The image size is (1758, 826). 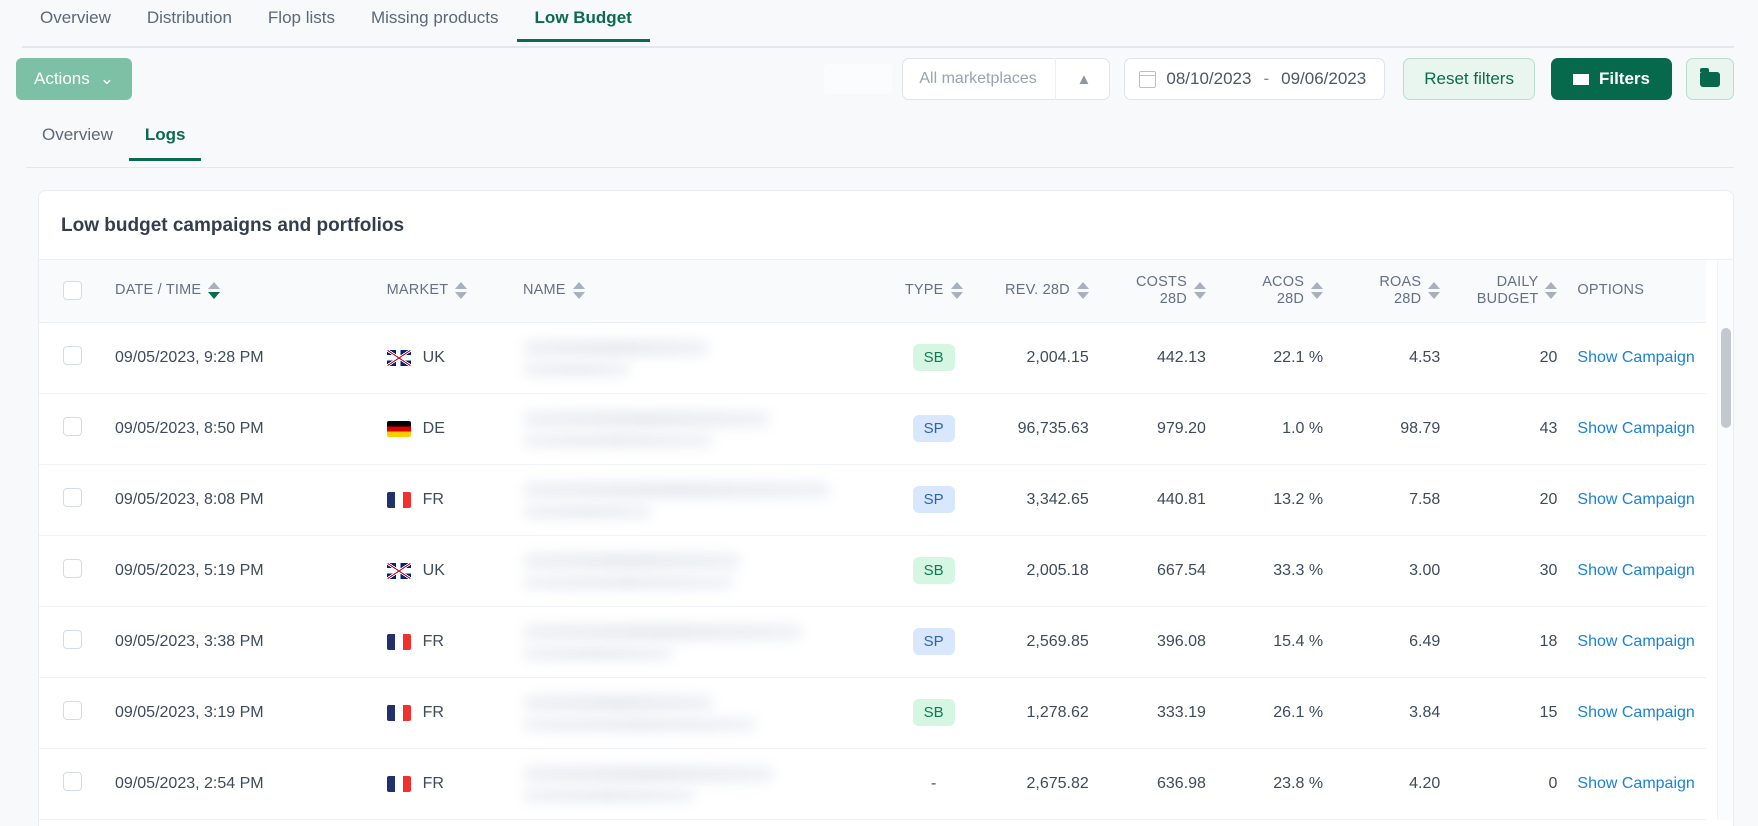 What do you see at coordinates (189, 357) in the screenshot?
I see `cell-date-text: 09/05/2023, 9:28 PM` at bounding box center [189, 357].